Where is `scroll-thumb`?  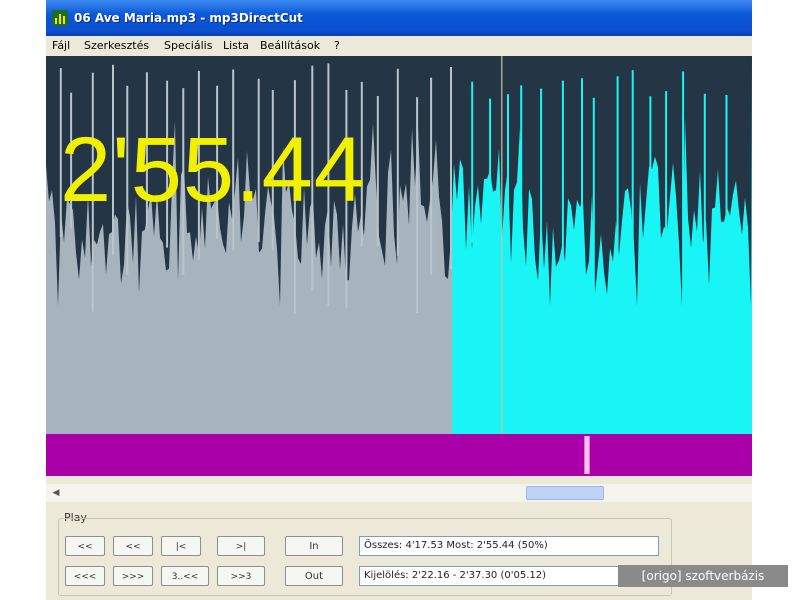 scroll-thumb is located at coordinates (565, 493).